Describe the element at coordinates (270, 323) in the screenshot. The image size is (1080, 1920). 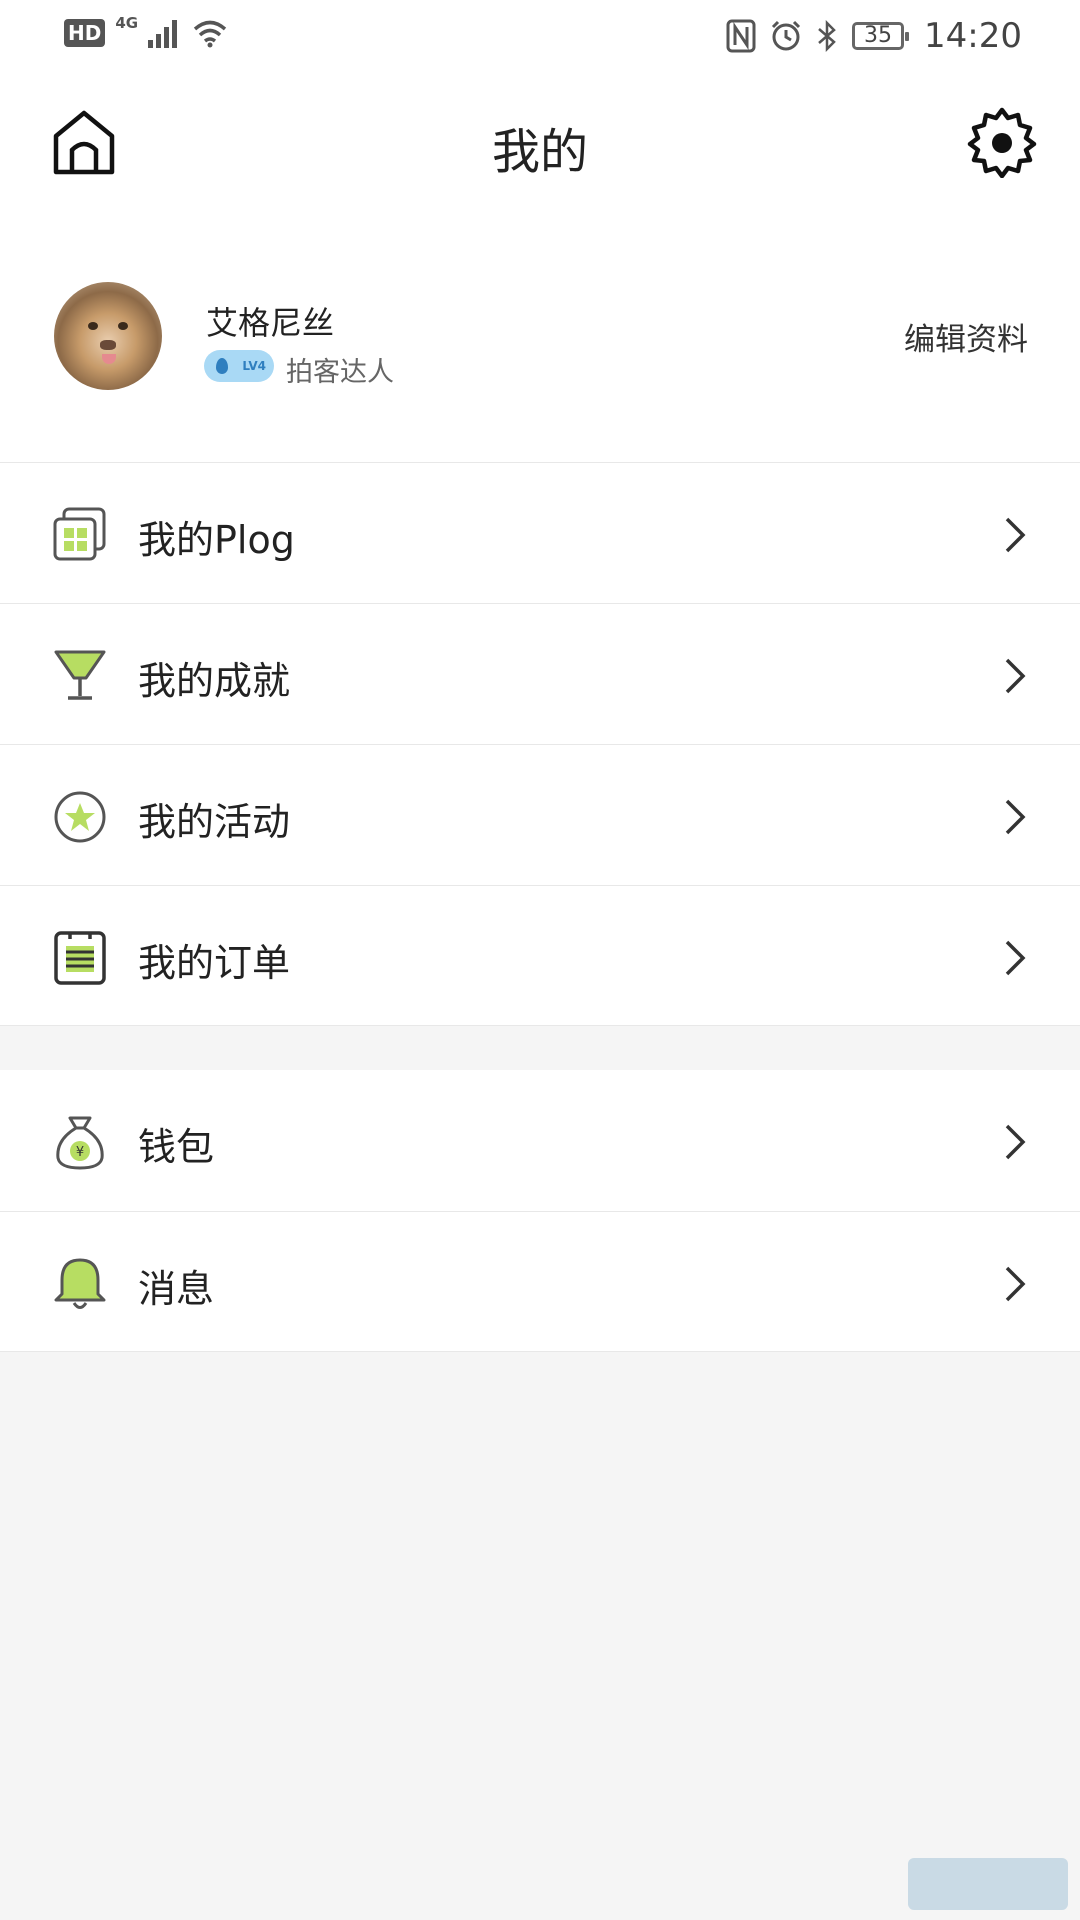
I see `username: 艾格尼丝` at that location.